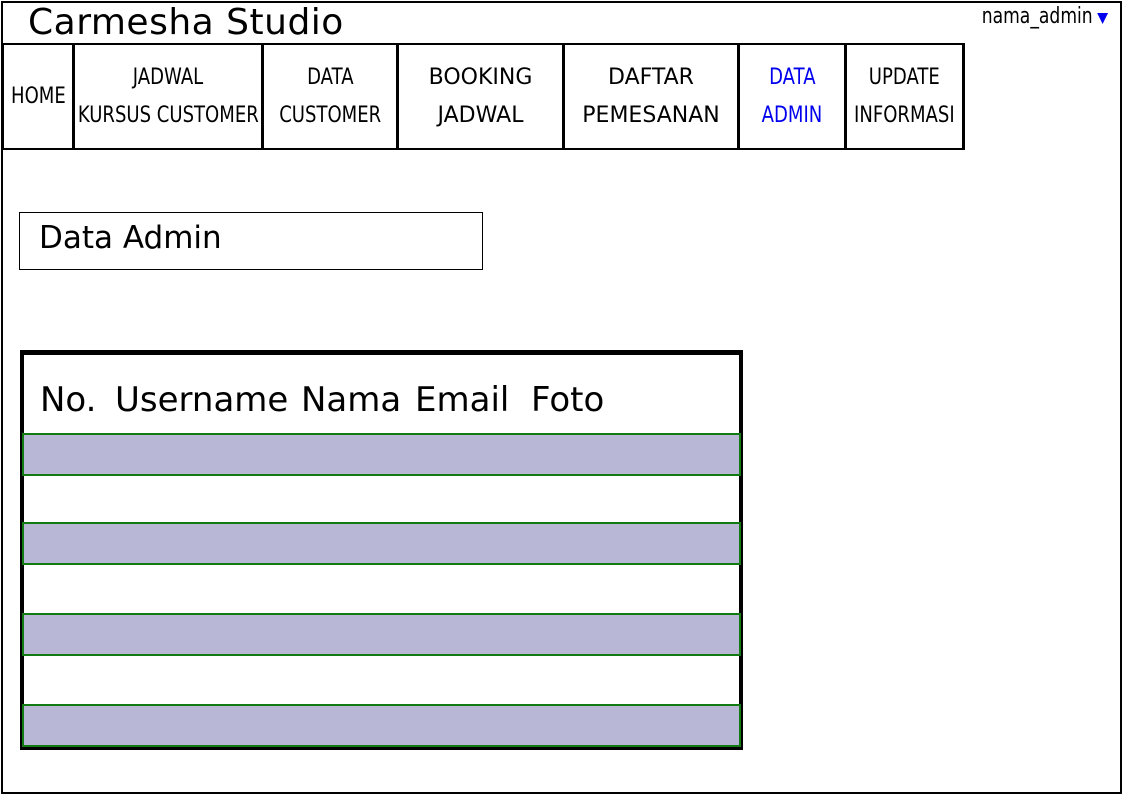  I want to click on nav-item-label: BOOKING, so click(480, 77).